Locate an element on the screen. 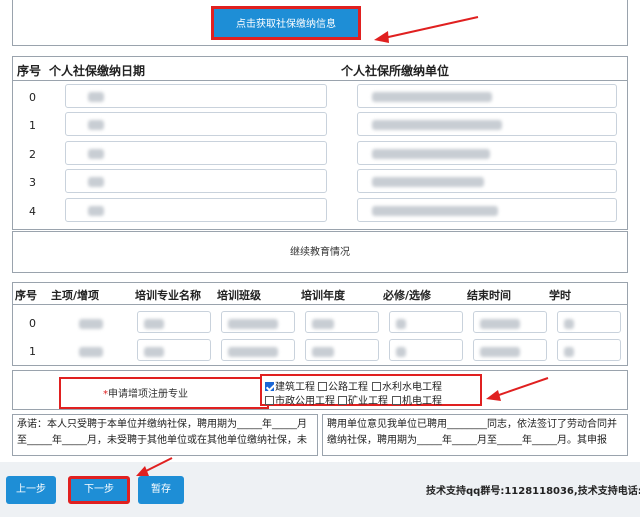 This screenshot has height=517, width=640. continuing-education-header: 序号 主项/增项 培训专业名称 培训班级 培训年度 必修/选修 结束时间 学时 is located at coordinates (320, 293).